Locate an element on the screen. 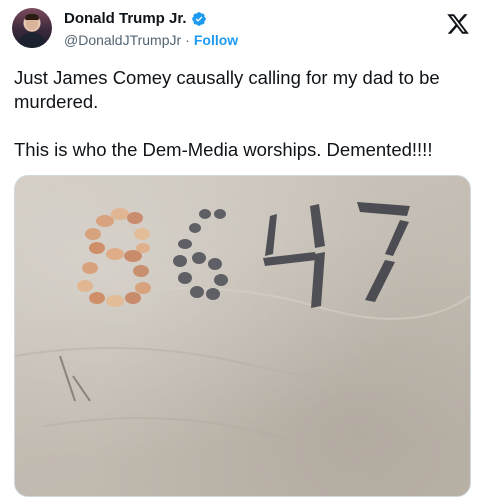 The height and width of the screenshot is (497, 484). author-name-row: Donald Trump Jr. is located at coordinates (135, 18).